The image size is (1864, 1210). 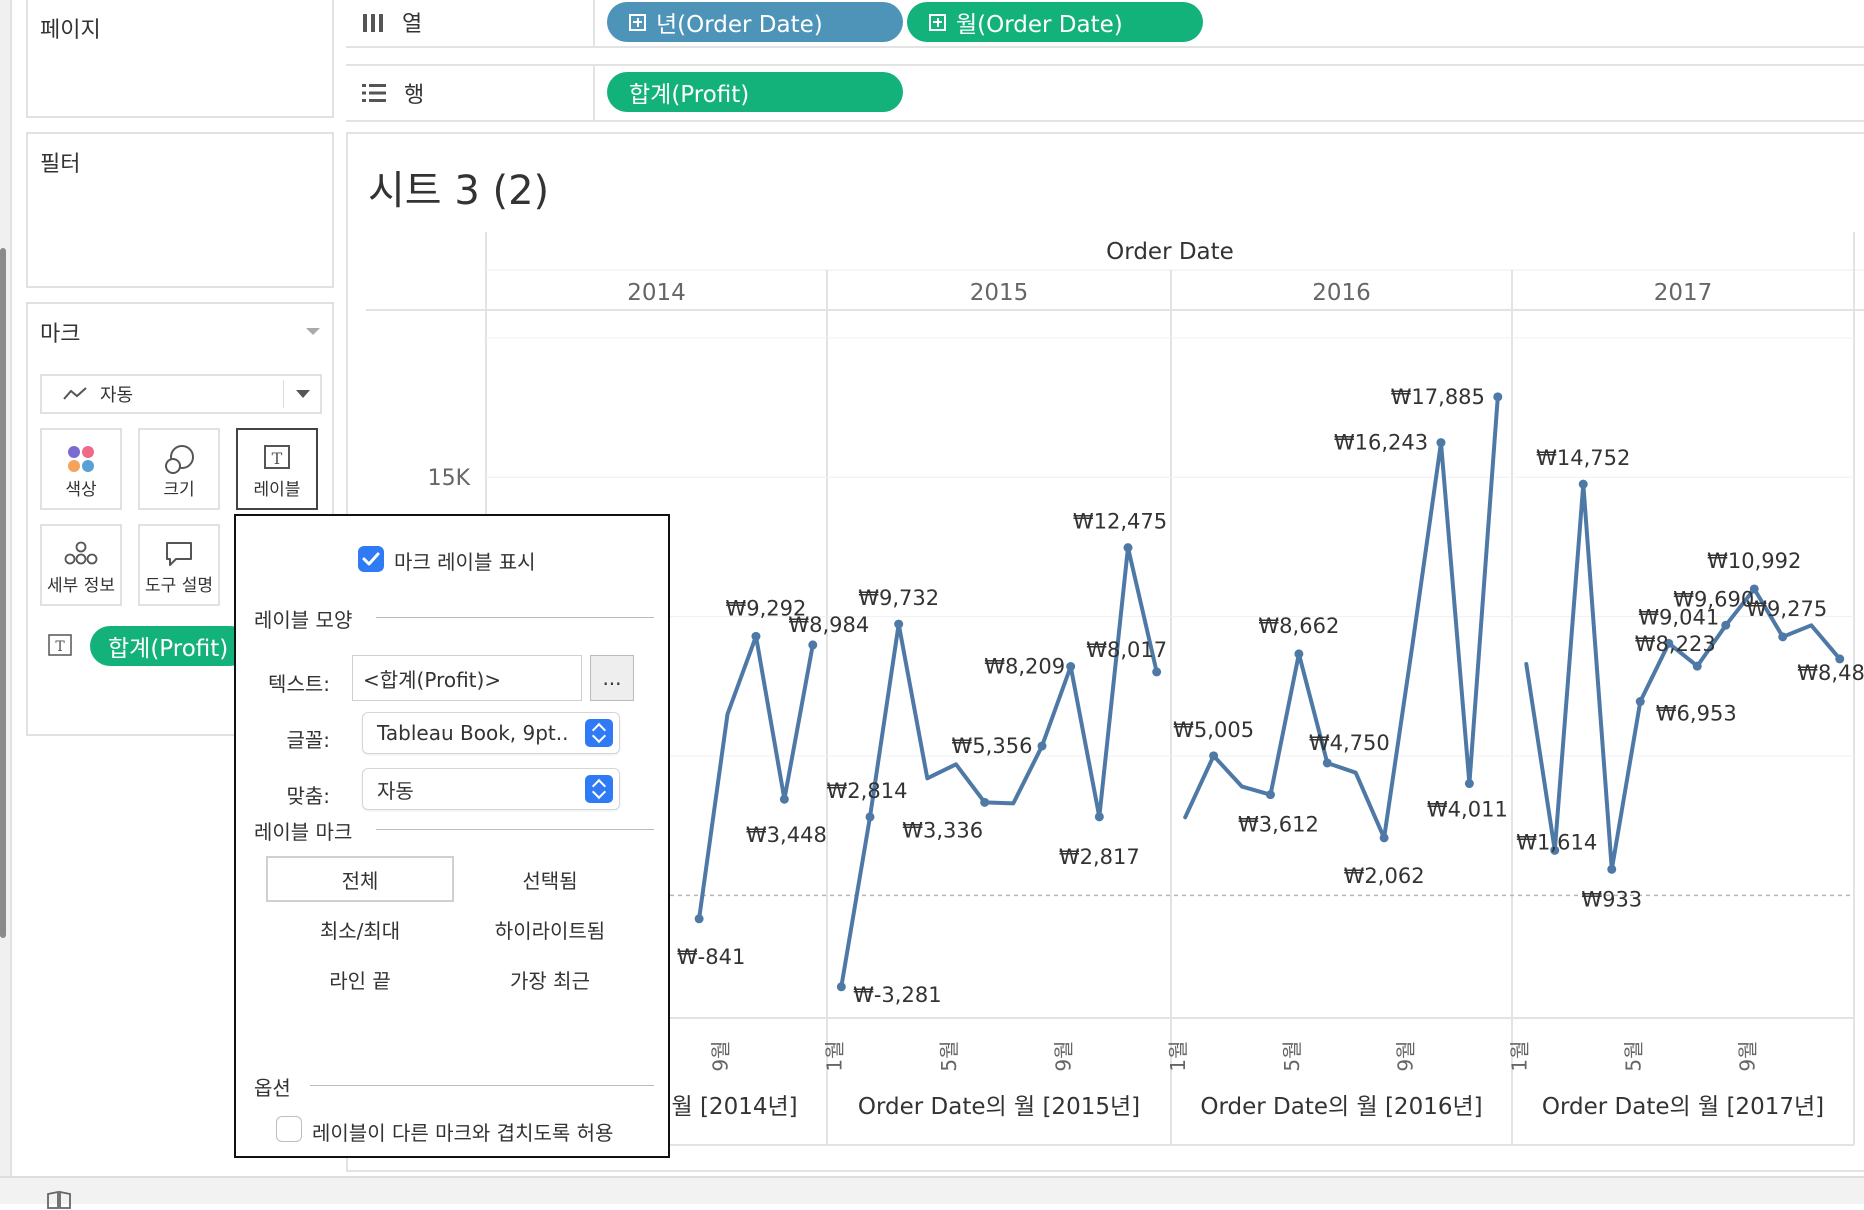 What do you see at coordinates (277, 490) in the screenshot?
I see `label-button-label: 레이블` at bounding box center [277, 490].